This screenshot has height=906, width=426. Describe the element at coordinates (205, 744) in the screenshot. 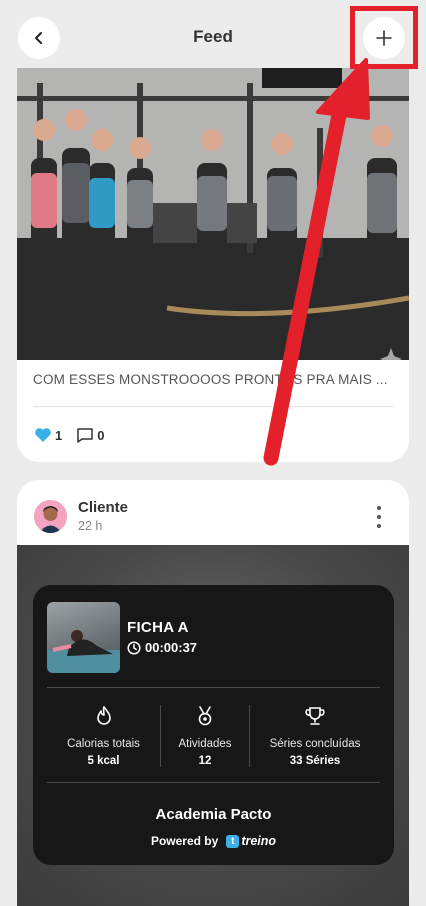

I see `stat-label: Atividades` at that location.